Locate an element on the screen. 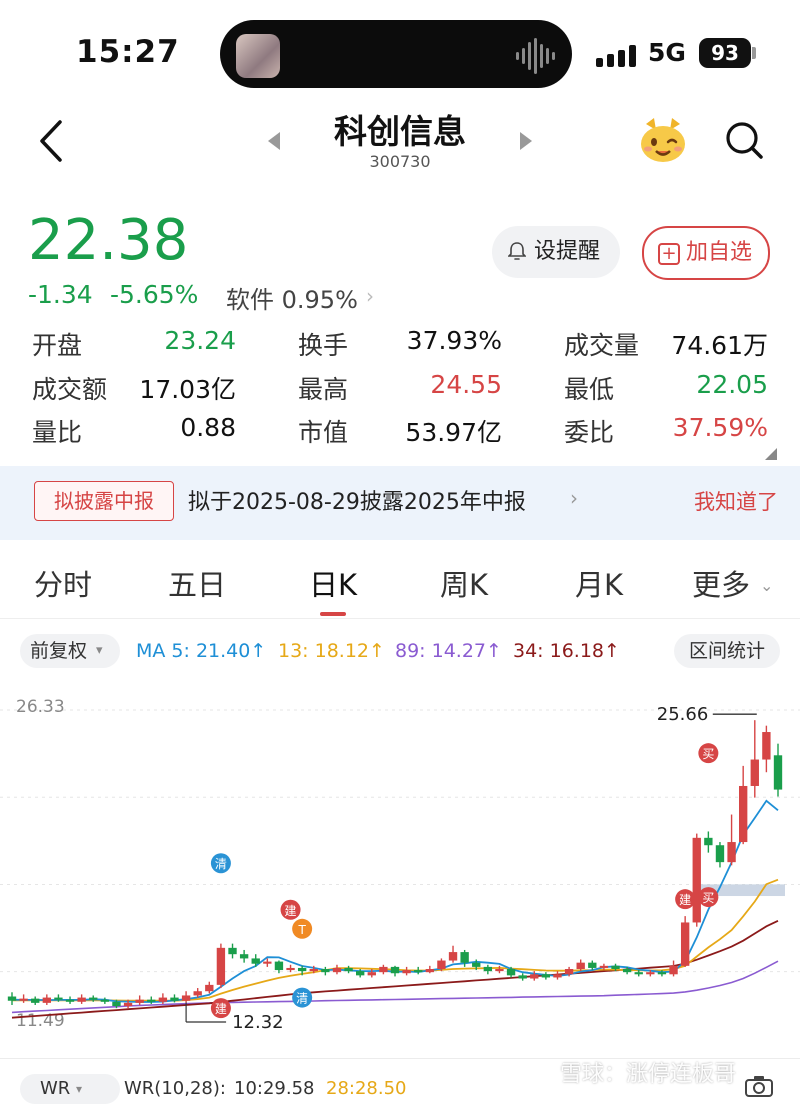 This screenshot has height=1104, width=800. mascot-icon is located at coordinates (663, 140).